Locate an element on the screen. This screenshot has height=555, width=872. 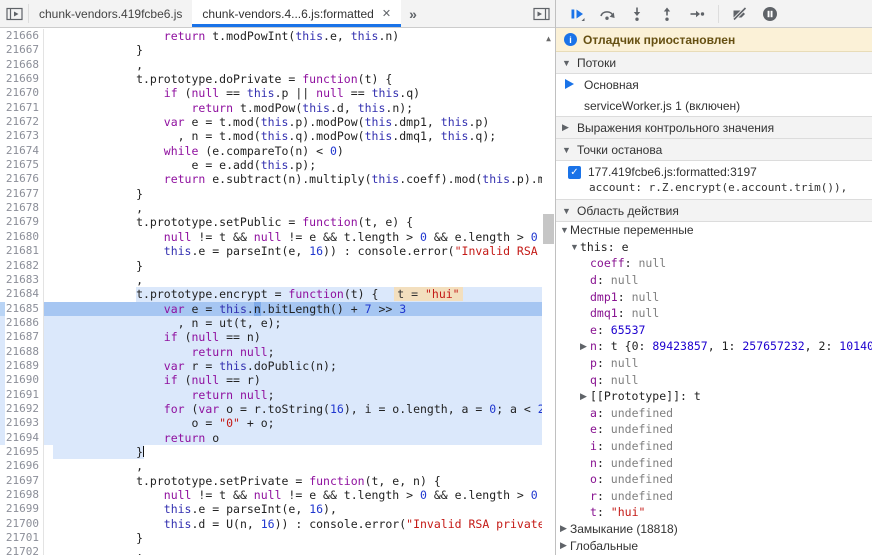
scope-variable-row: e: 65537 is located at coordinates (714, 330).